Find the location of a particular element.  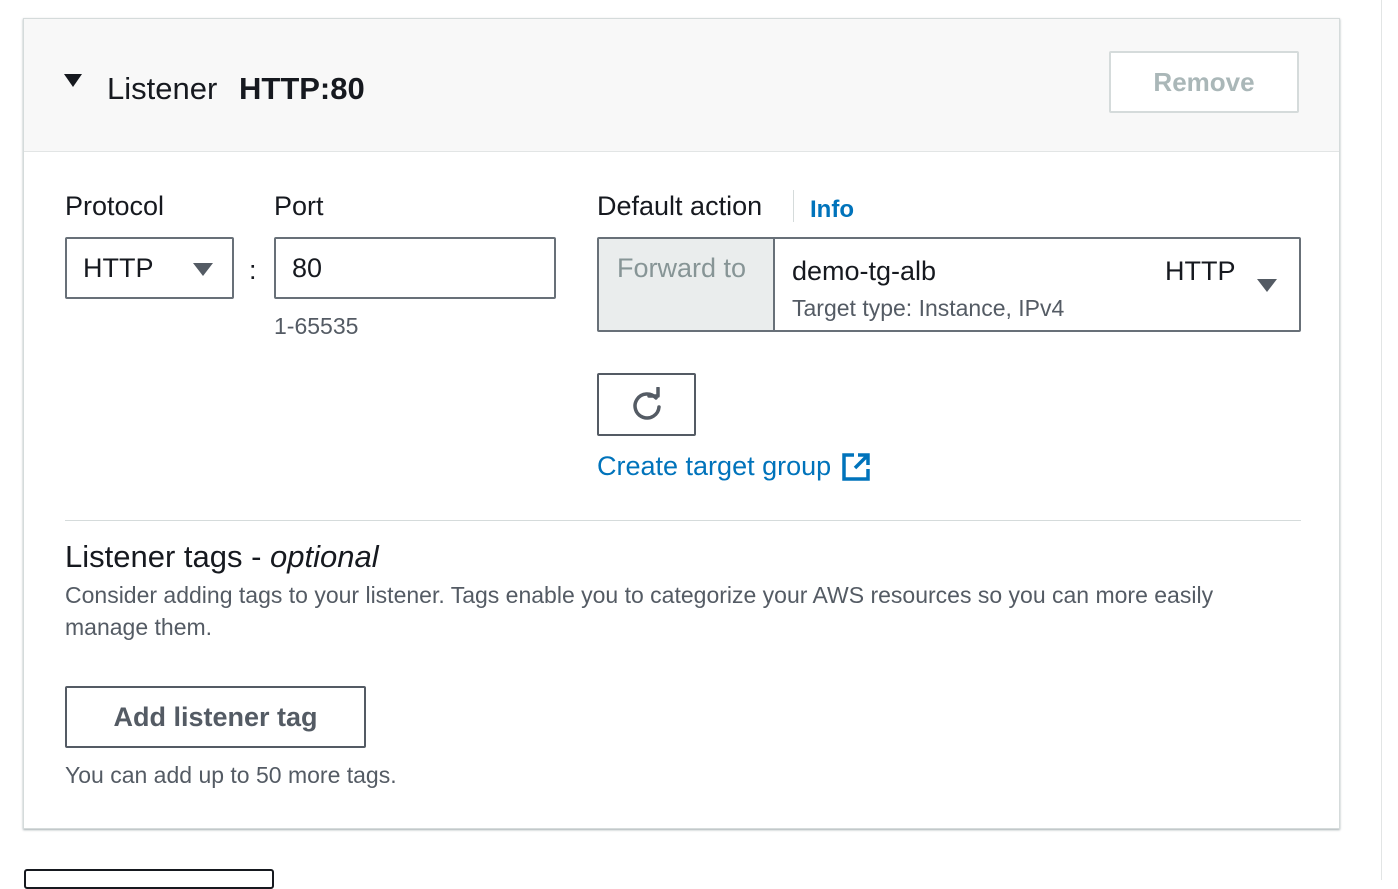

target-group-name: demo-tg-alb is located at coordinates (864, 271).